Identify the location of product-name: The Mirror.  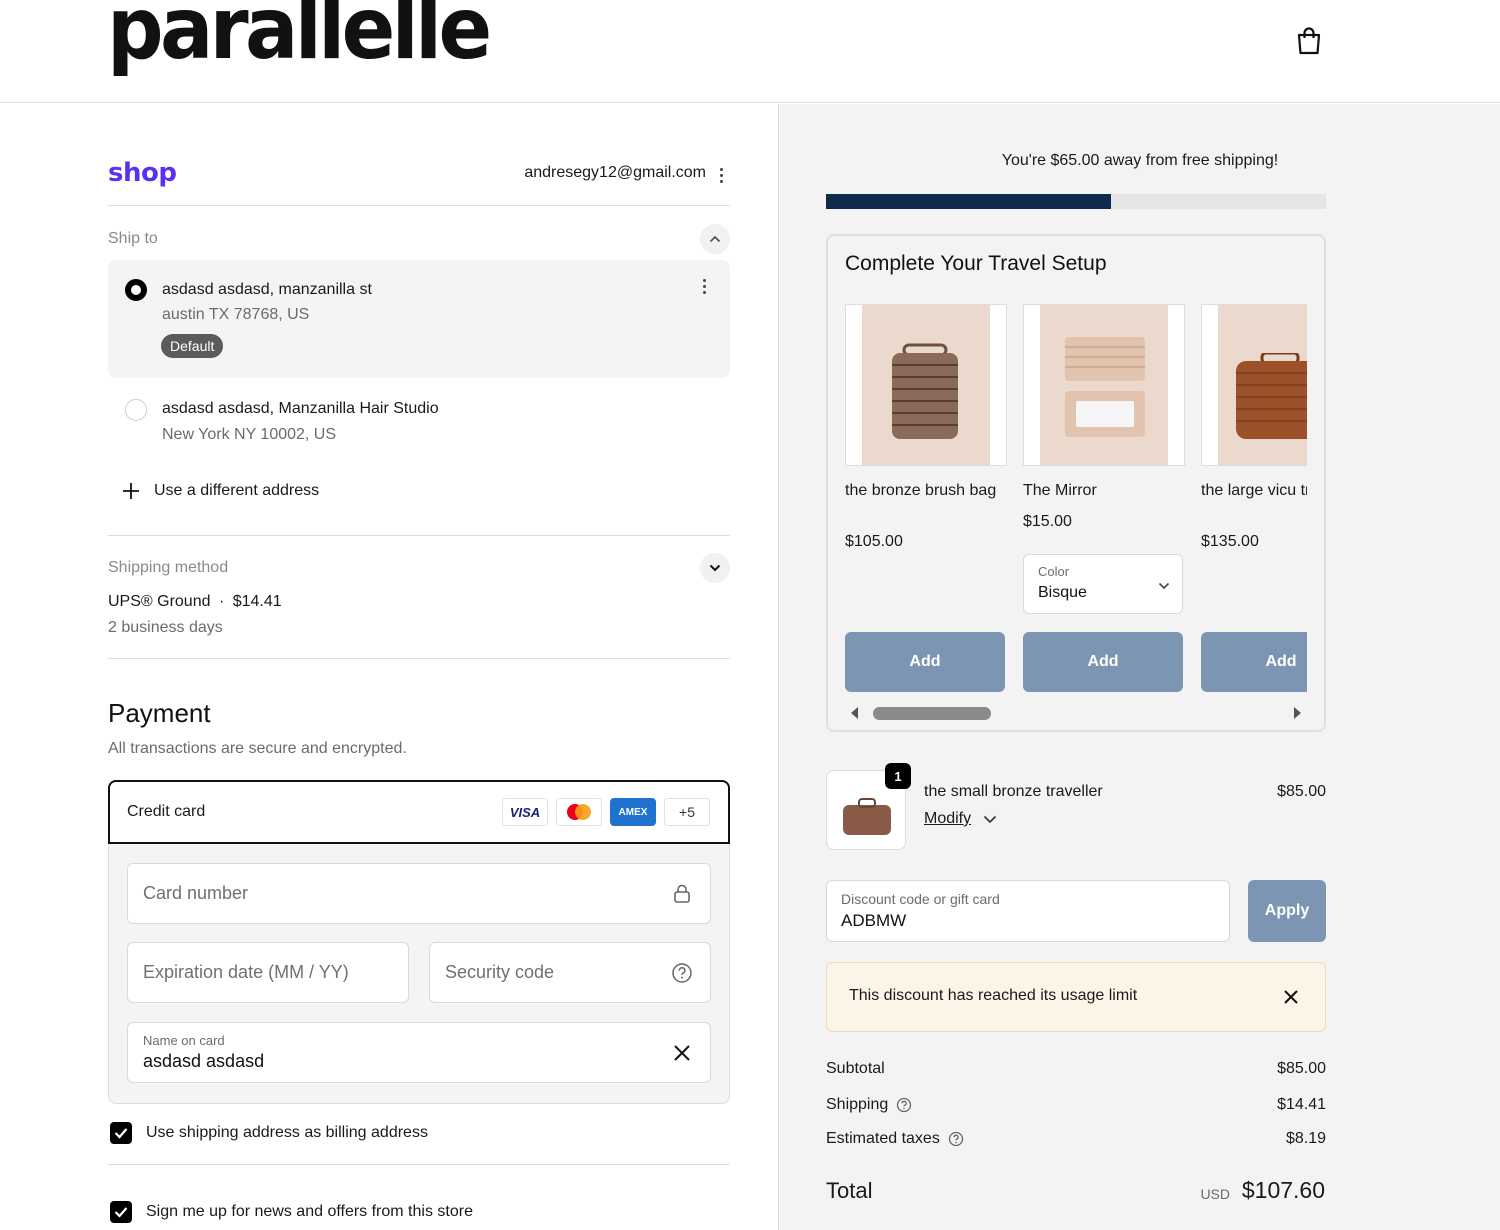
(1103, 490).